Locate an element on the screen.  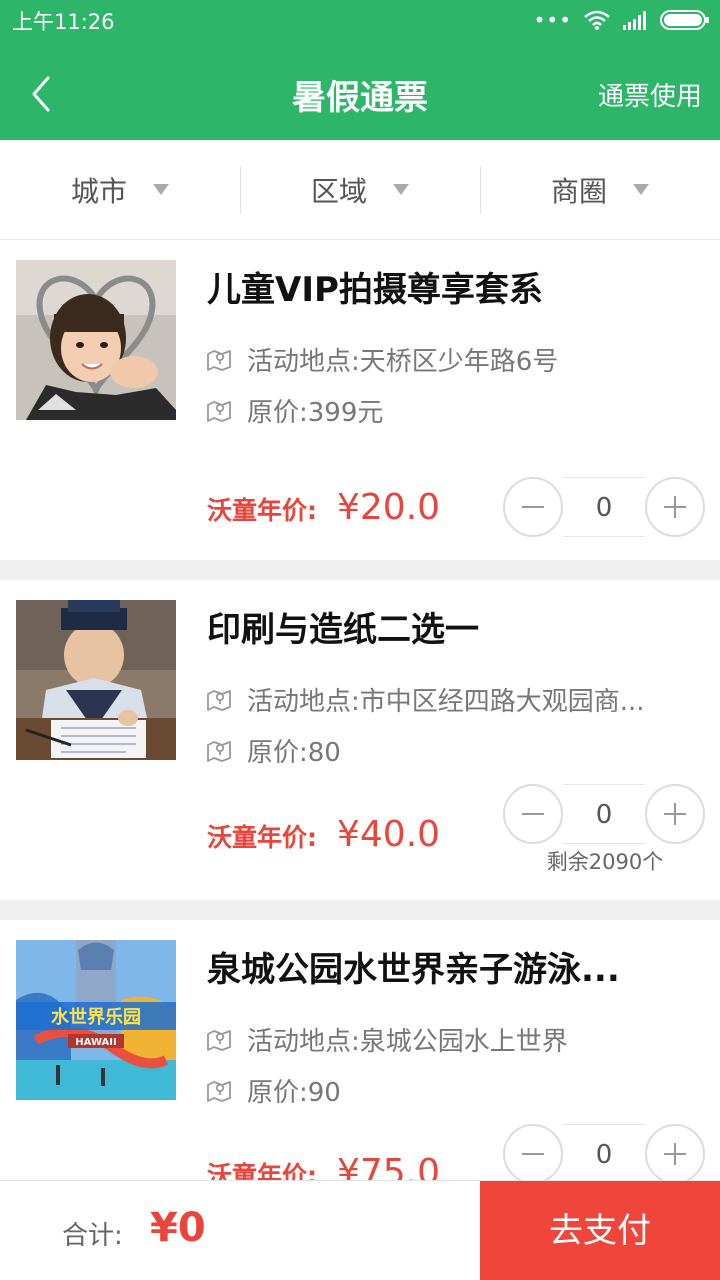
original-price-text: 原价:80 is located at coordinates (294, 752).